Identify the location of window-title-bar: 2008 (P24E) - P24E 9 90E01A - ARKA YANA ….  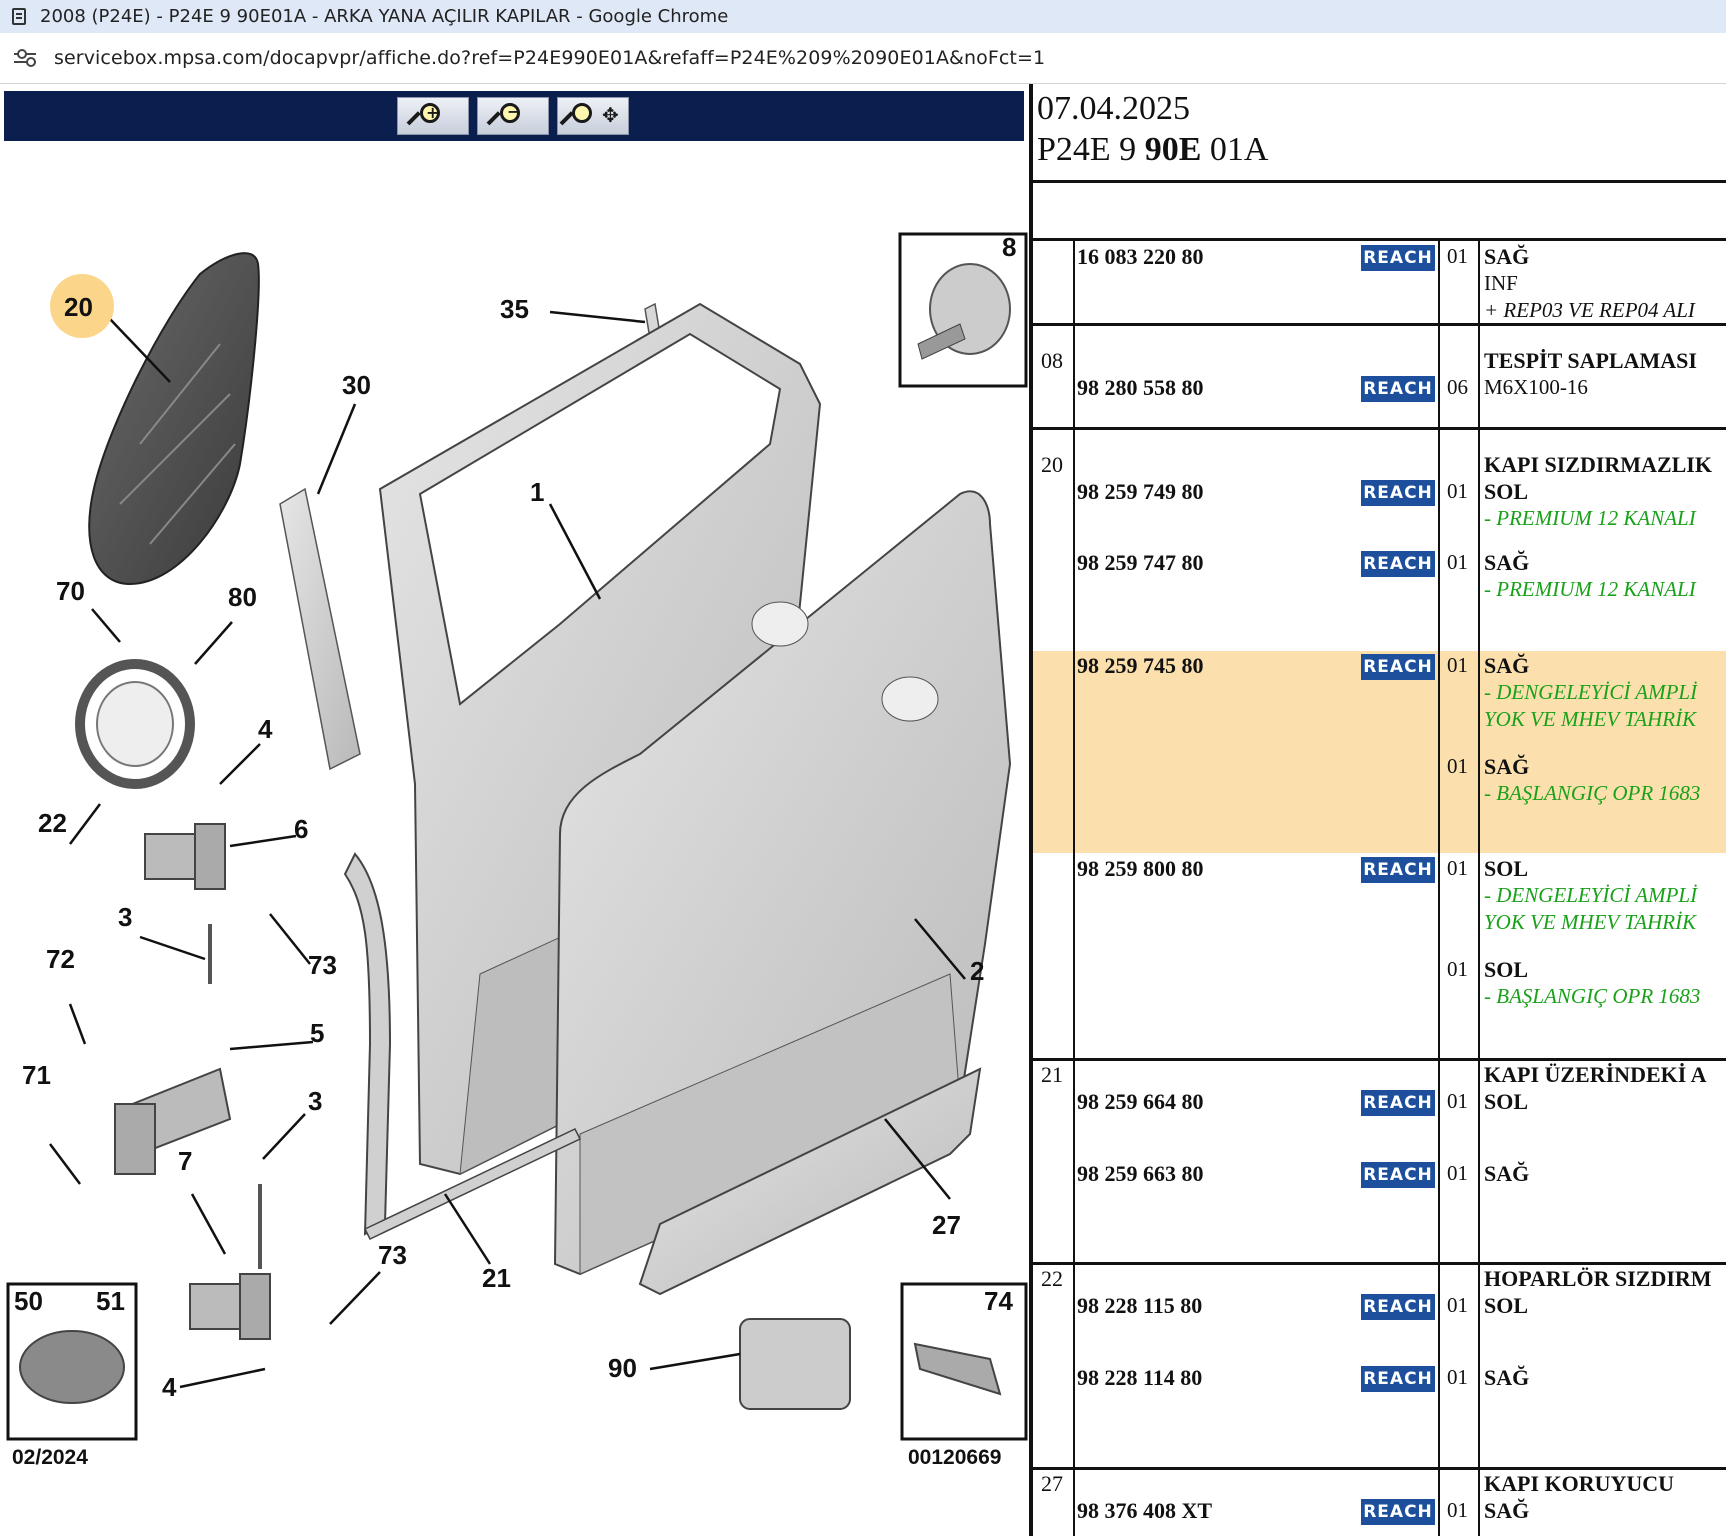
(863, 16).